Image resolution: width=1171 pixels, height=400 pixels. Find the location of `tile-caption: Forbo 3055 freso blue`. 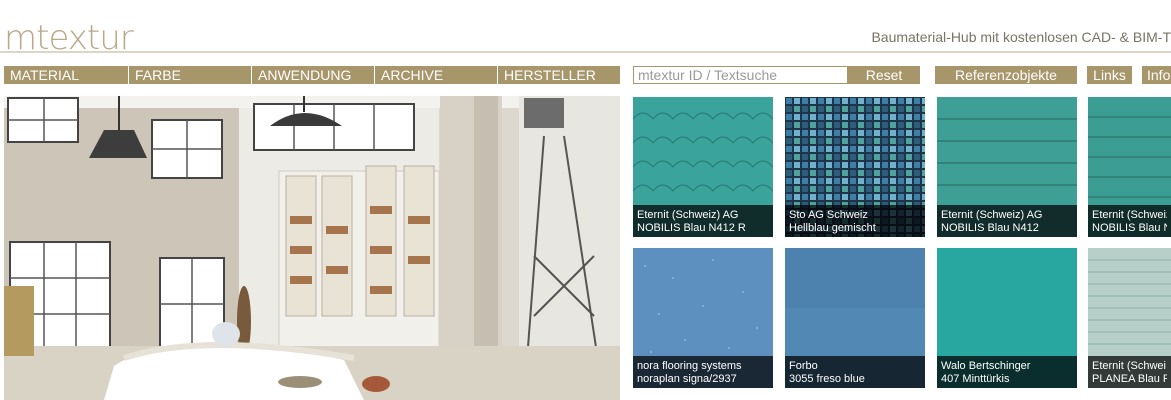

tile-caption: Forbo 3055 freso blue is located at coordinates (855, 372).